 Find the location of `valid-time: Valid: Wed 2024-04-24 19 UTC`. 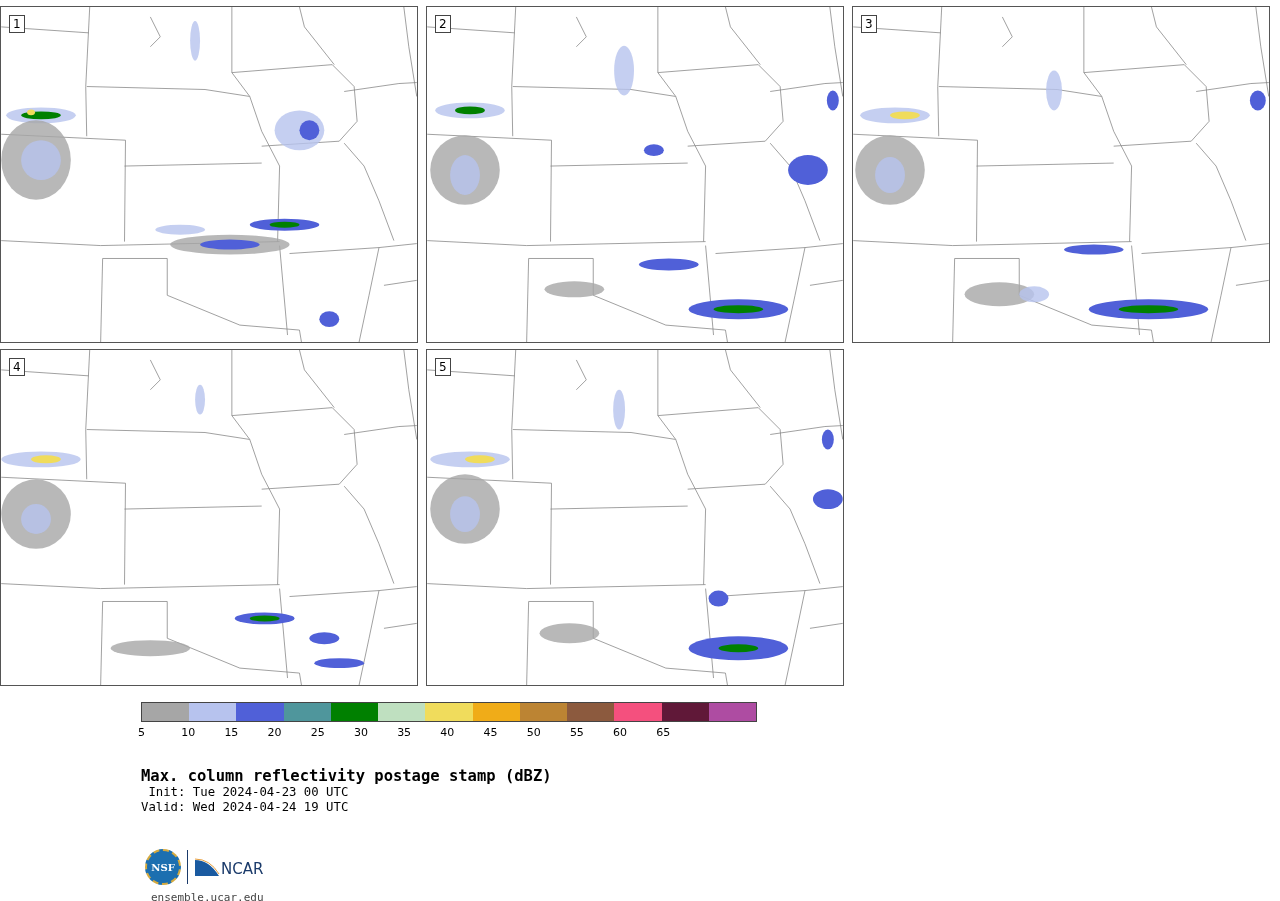

valid-time: Valid: Wed 2024-04-24 19 UTC is located at coordinates (245, 807).